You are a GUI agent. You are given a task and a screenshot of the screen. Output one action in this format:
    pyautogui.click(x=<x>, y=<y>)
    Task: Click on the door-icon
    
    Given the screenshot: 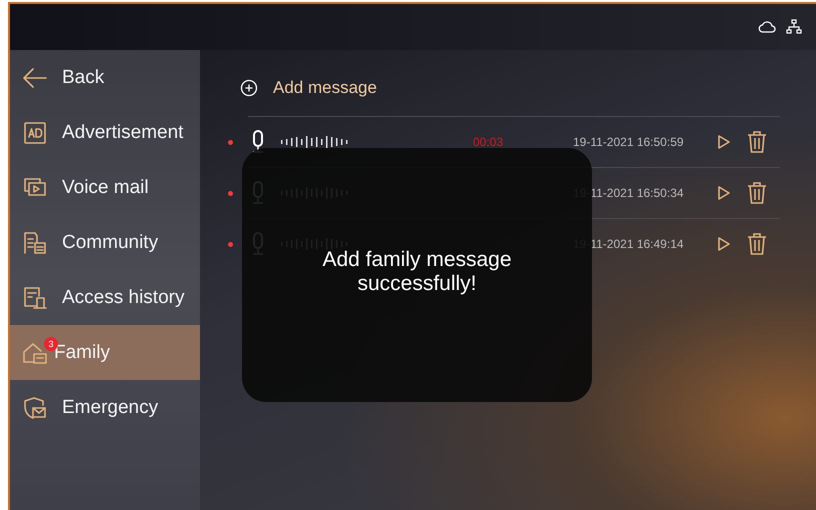 What is the action you would take?
    pyautogui.click(x=35, y=298)
    